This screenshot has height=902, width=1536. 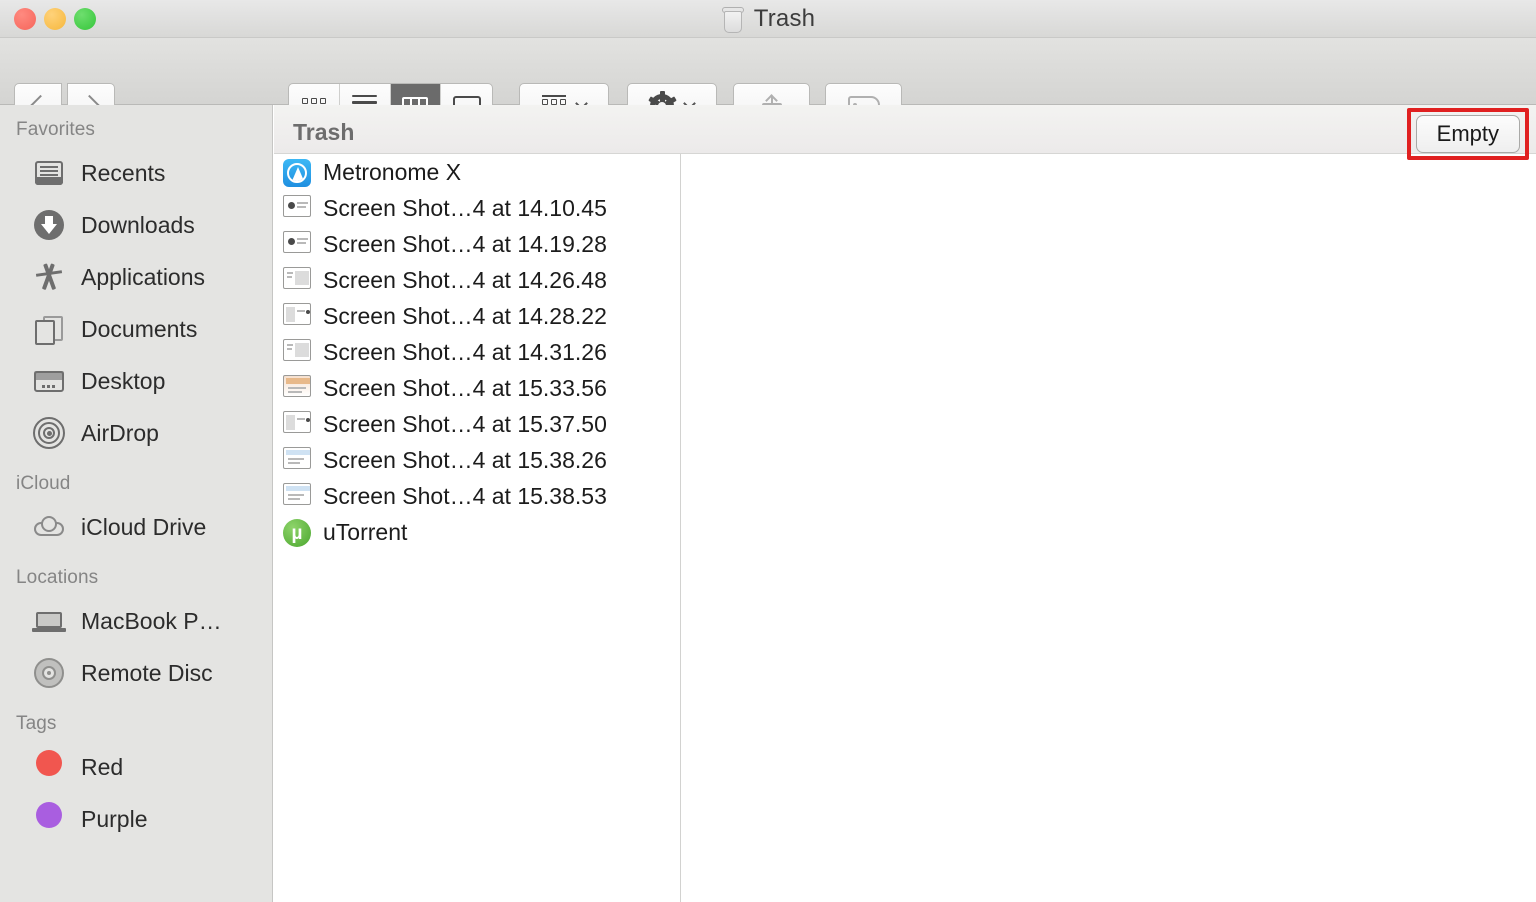 I want to click on file-list-item: Screen Shot…4 at 14.10.45, so click(x=477, y=208).